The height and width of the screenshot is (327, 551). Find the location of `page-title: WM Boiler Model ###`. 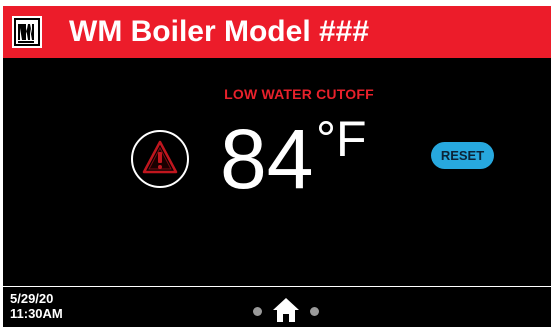

page-title: WM Boiler Model ### is located at coordinates (219, 31).